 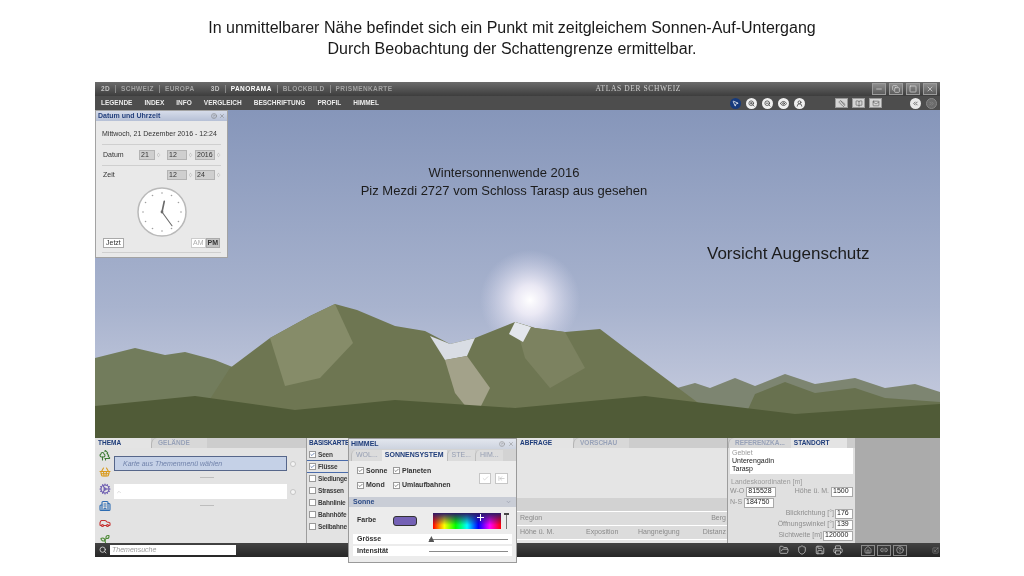 What do you see at coordinates (103, 550) in the screenshot?
I see `search-icon` at bounding box center [103, 550].